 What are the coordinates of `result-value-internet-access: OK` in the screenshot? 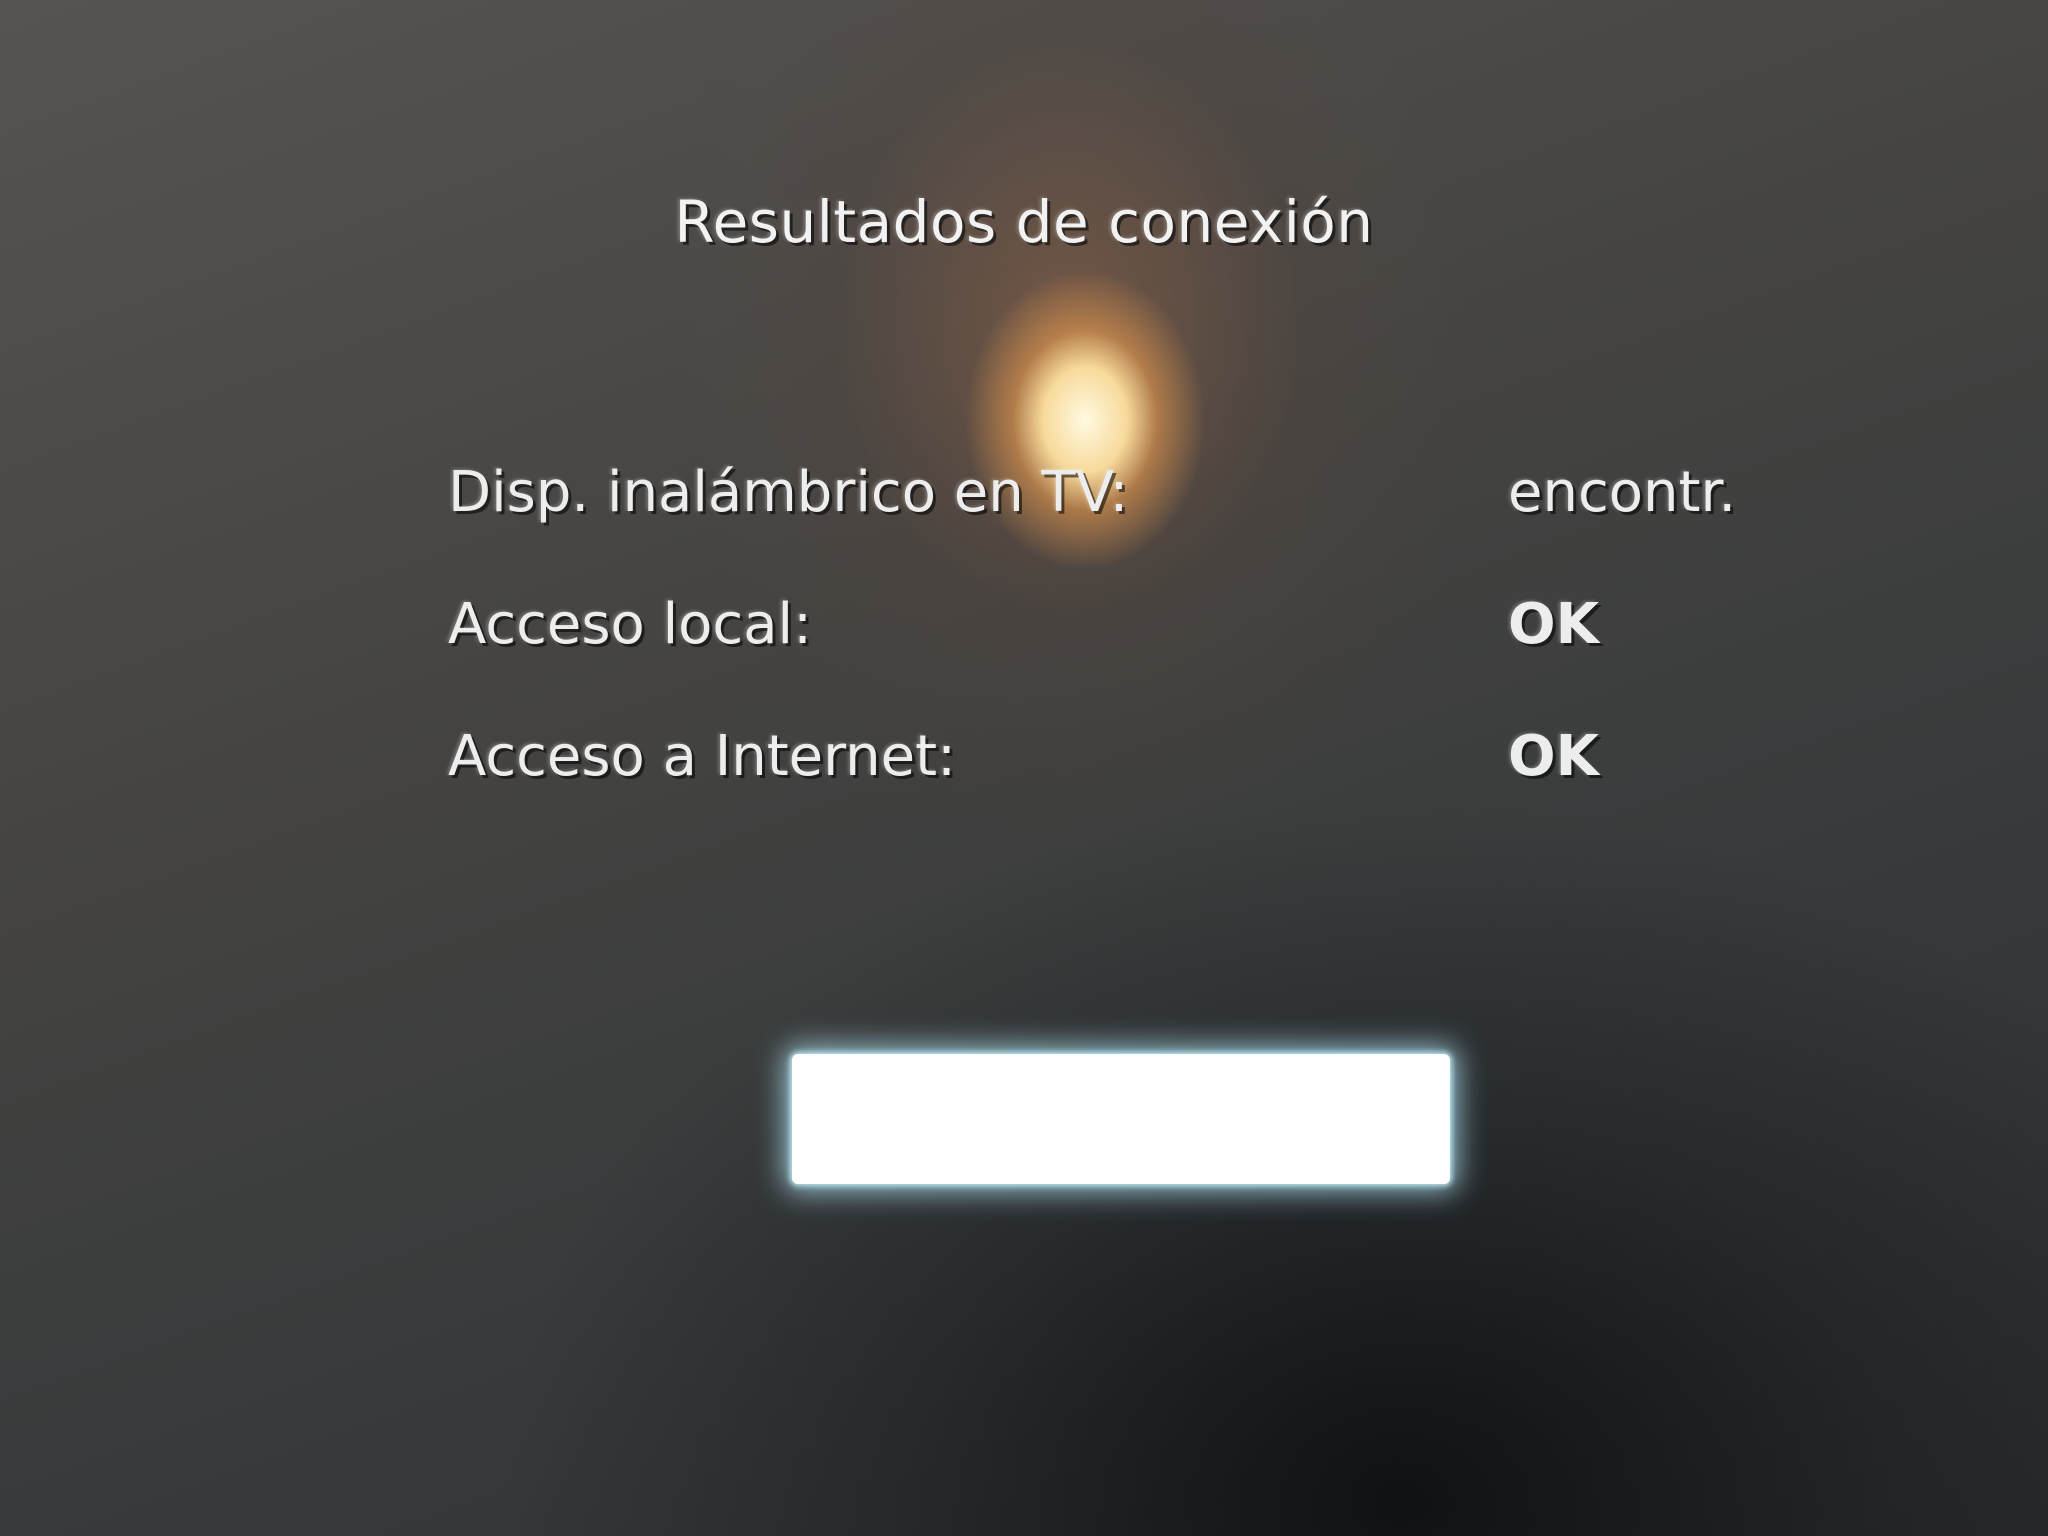 It's located at (1553, 756).